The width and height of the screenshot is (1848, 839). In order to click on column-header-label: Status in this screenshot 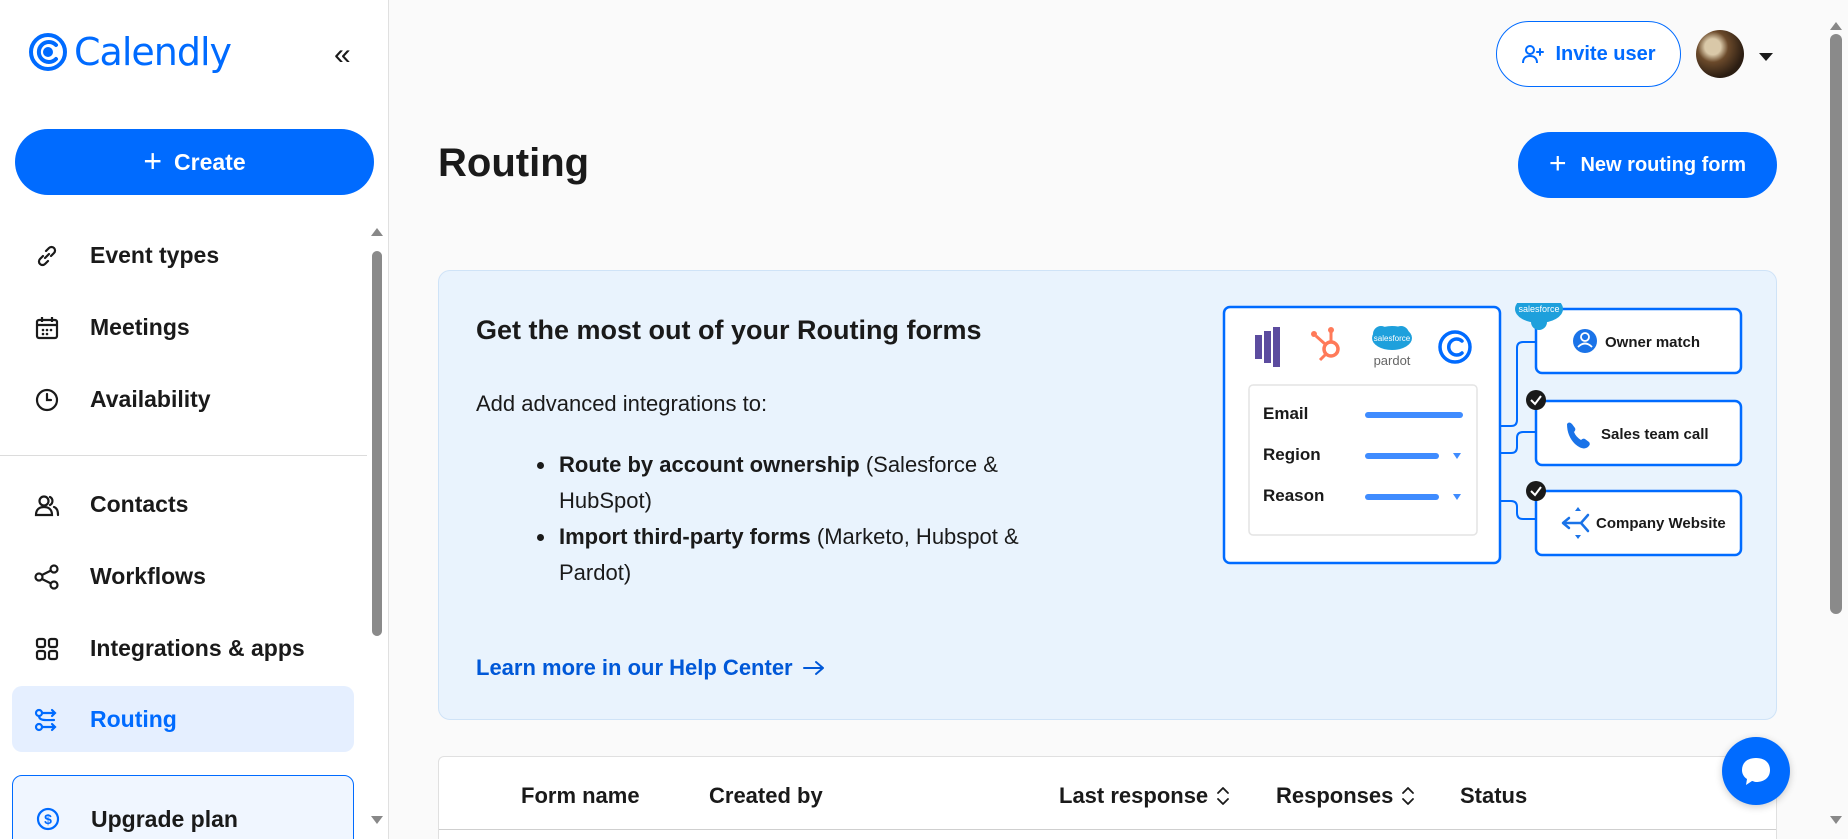, I will do `click(1494, 795)`.